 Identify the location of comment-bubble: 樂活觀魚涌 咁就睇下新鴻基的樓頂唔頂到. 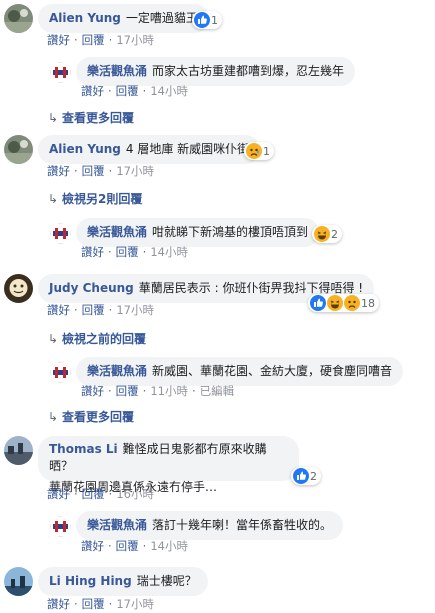
(198, 232).